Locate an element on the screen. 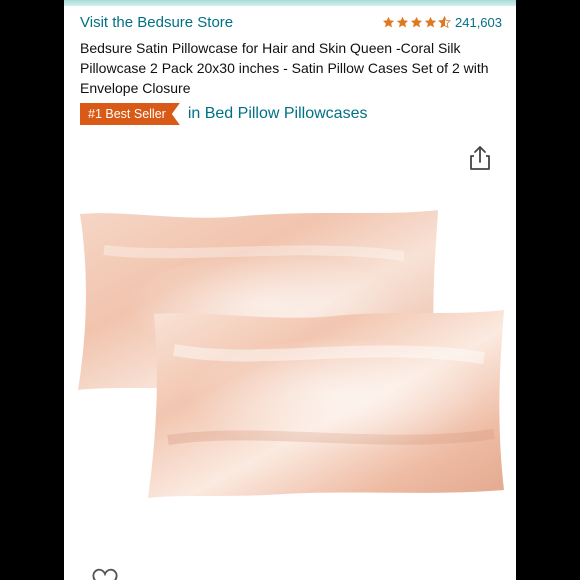 Image resolution: width=580 pixels, height=580 pixels. rating: 241,603 is located at coordinates (442, 22).